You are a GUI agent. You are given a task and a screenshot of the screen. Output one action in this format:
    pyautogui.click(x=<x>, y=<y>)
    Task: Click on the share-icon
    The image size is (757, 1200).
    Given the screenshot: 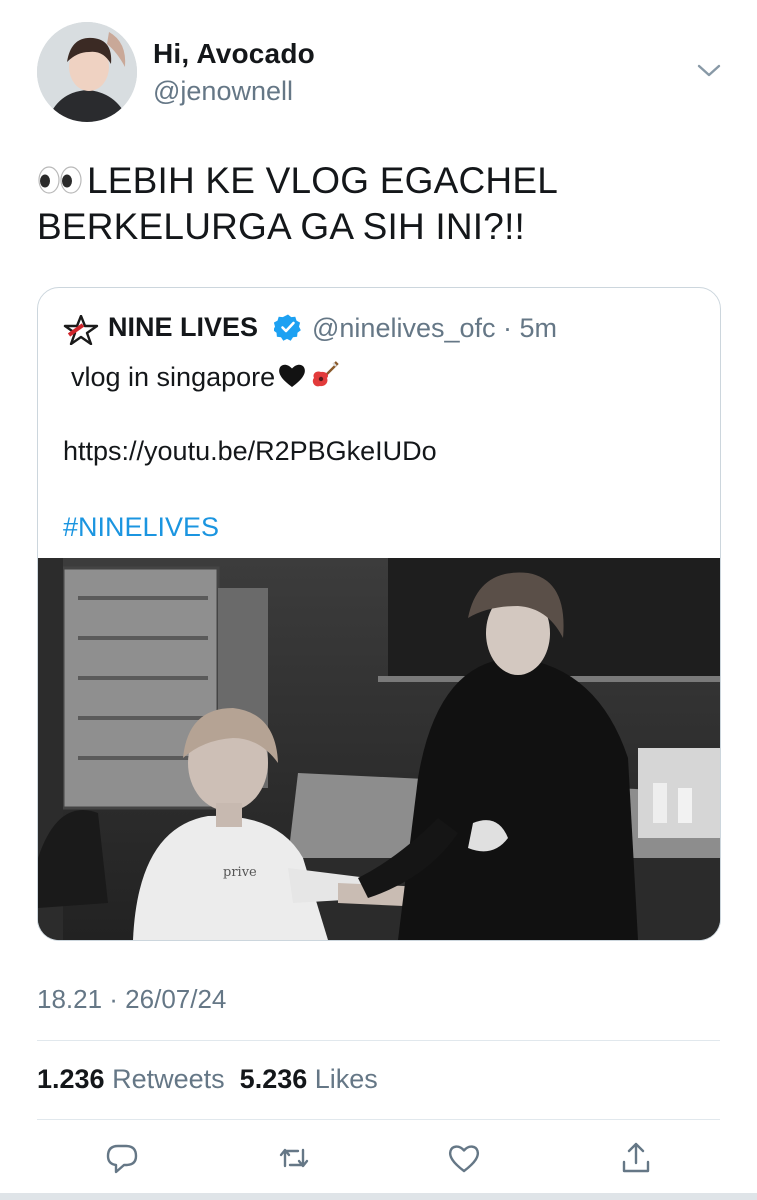 What is the action you would take?
    pyautogui.click(x=636, y=1158)
    